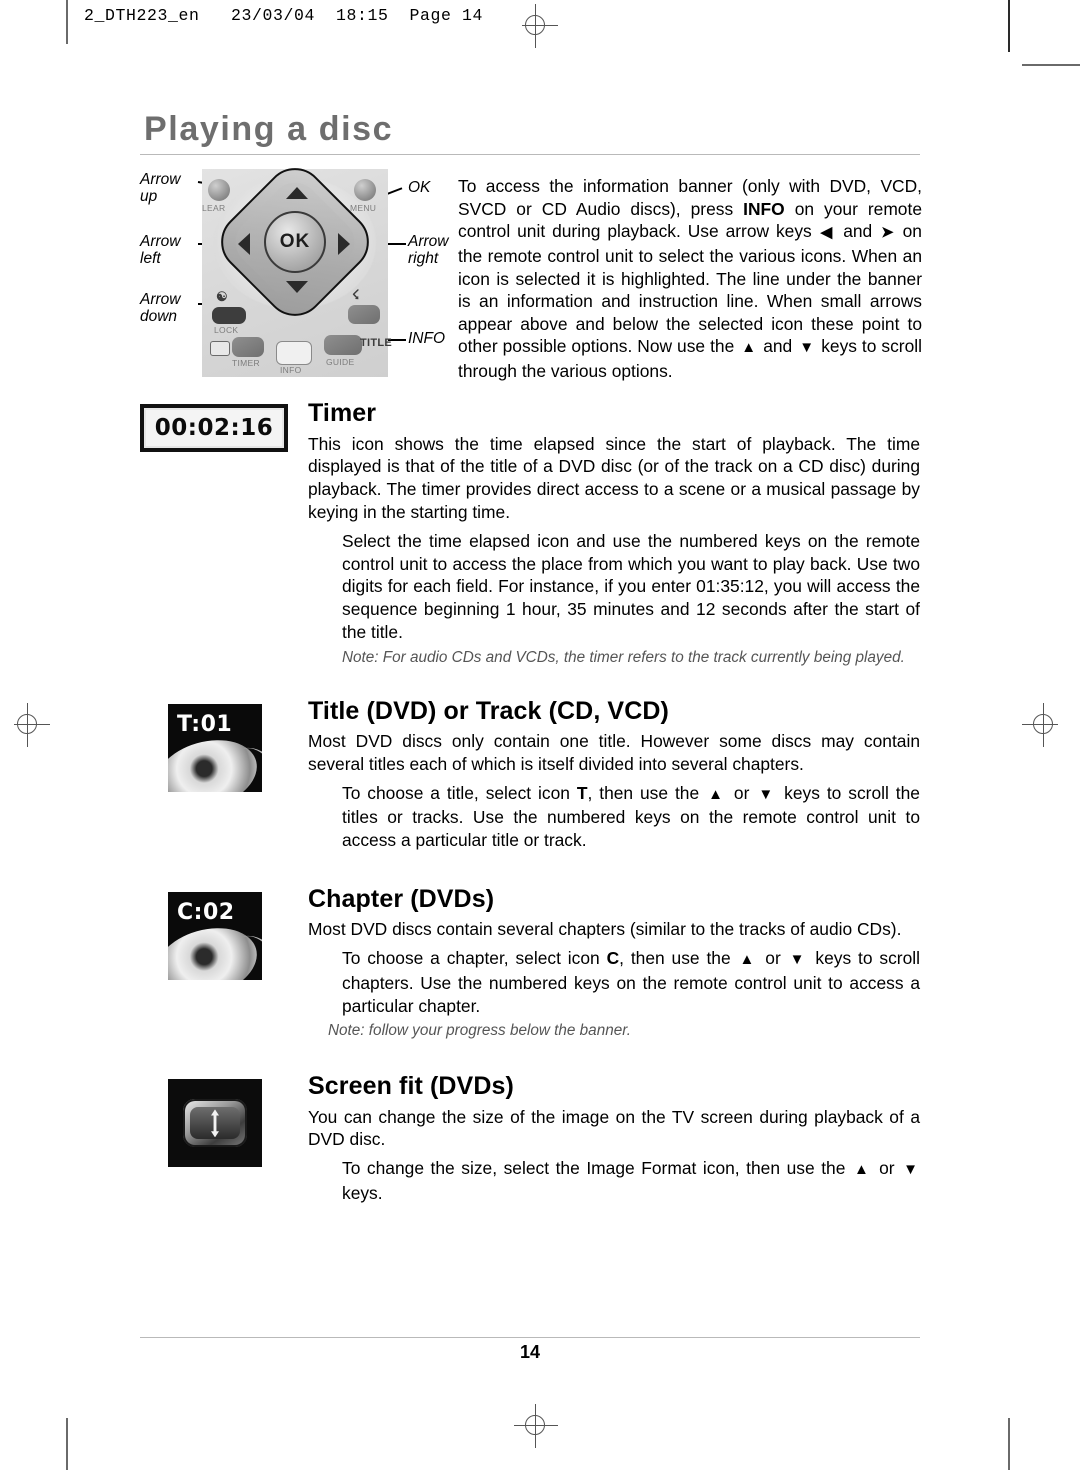 This screenshot has height=1470, width=1080. Describe the element at coordinates (613, 958) in the screenshot. I see `chapter-icon-letter: C` at that location.